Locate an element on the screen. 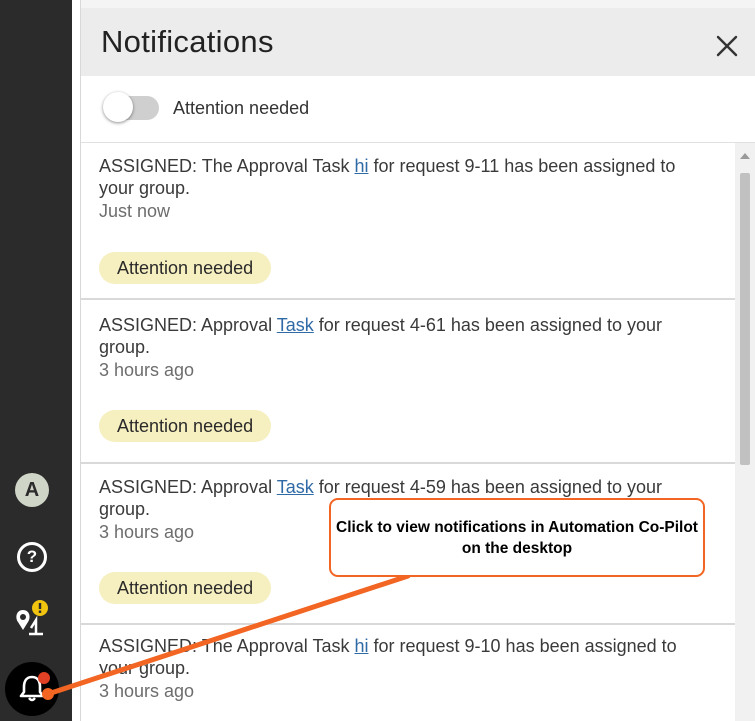 The width and height of the screenshot is (755, 721). scrollbar is located at coordinates (745, 432).